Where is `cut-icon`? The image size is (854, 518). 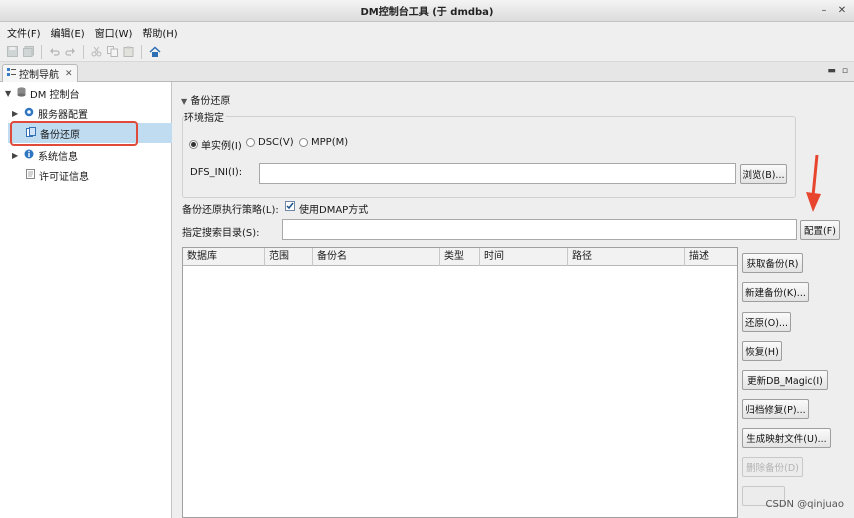 cut-icon is located at coordinates (96, 51).